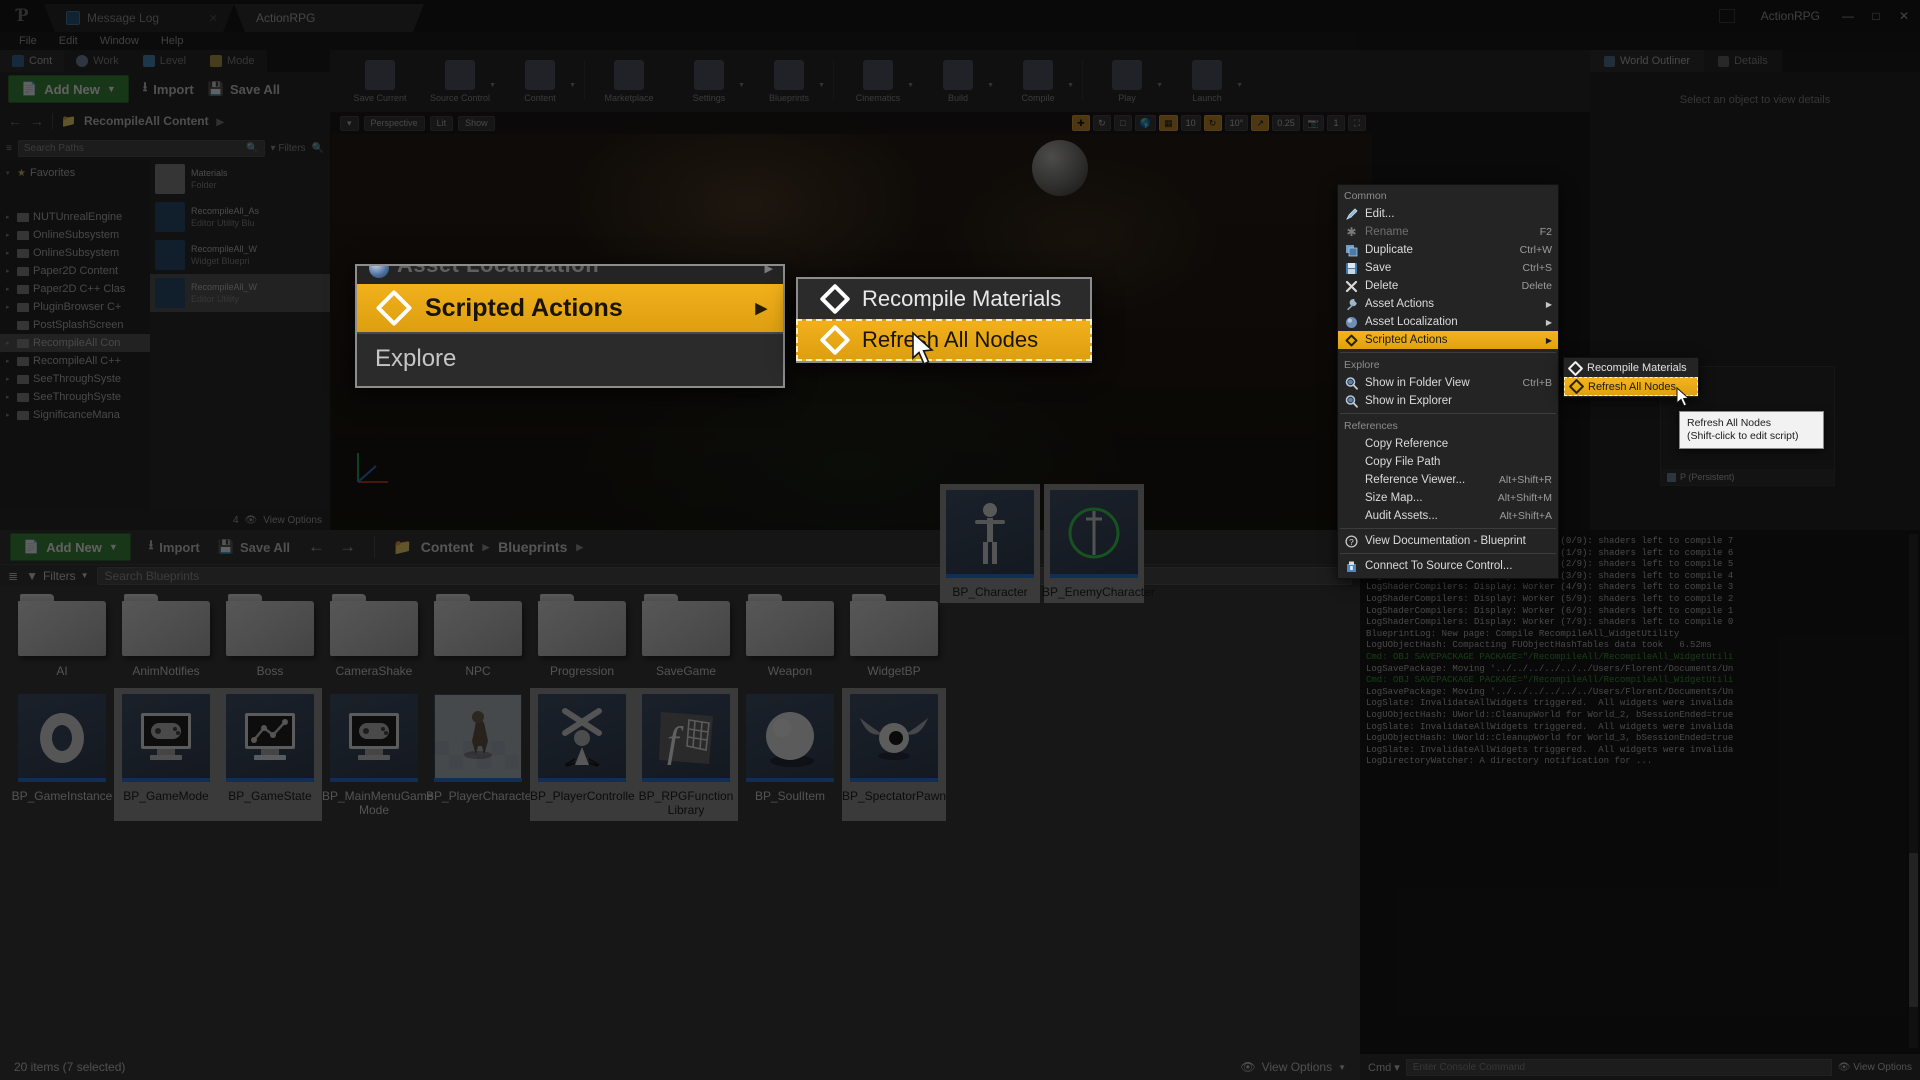 The image size is (1920, 1080). I want to click on asset-cell-bp-gamemode: BP_GameMode, so click(166, 754).